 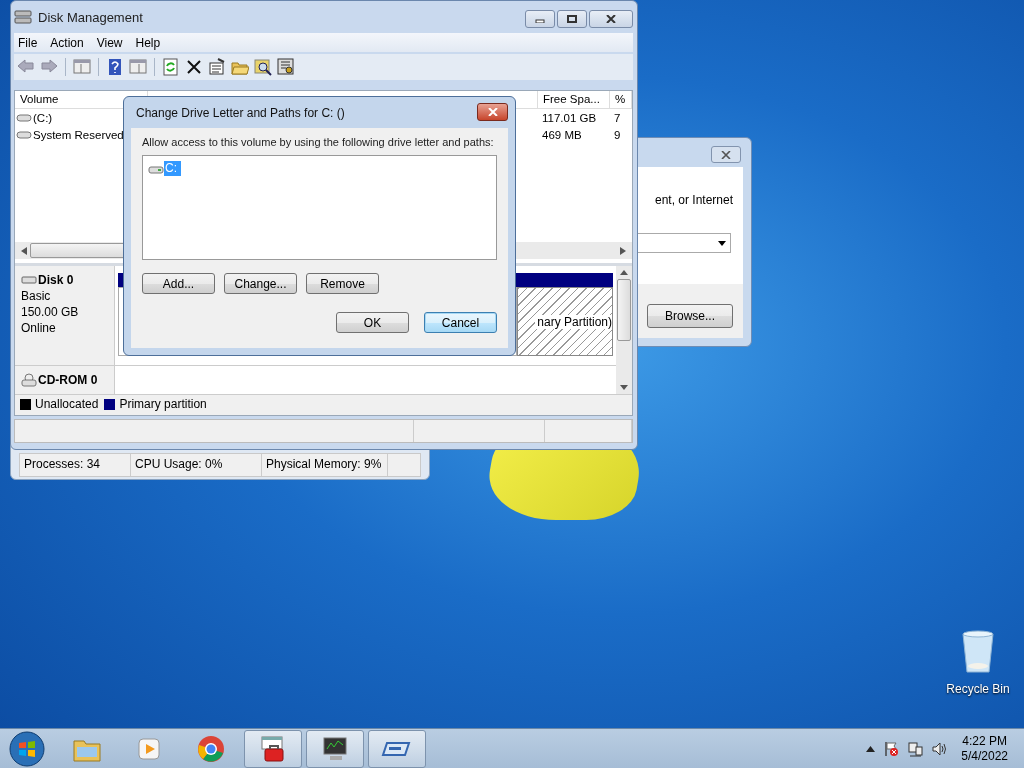 I want to click on clock-date: 5/4/2022, so click(x=984, y=756).